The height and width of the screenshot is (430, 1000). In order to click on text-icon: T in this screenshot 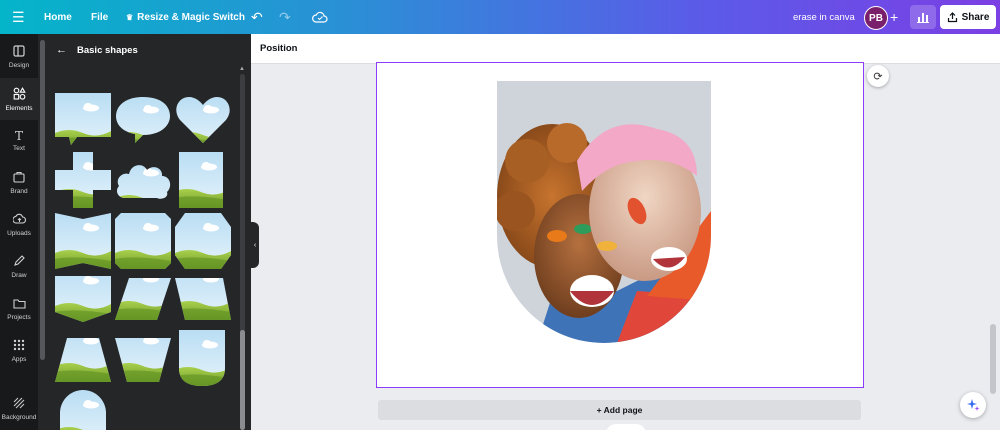, I will do `click(18, 136)`.